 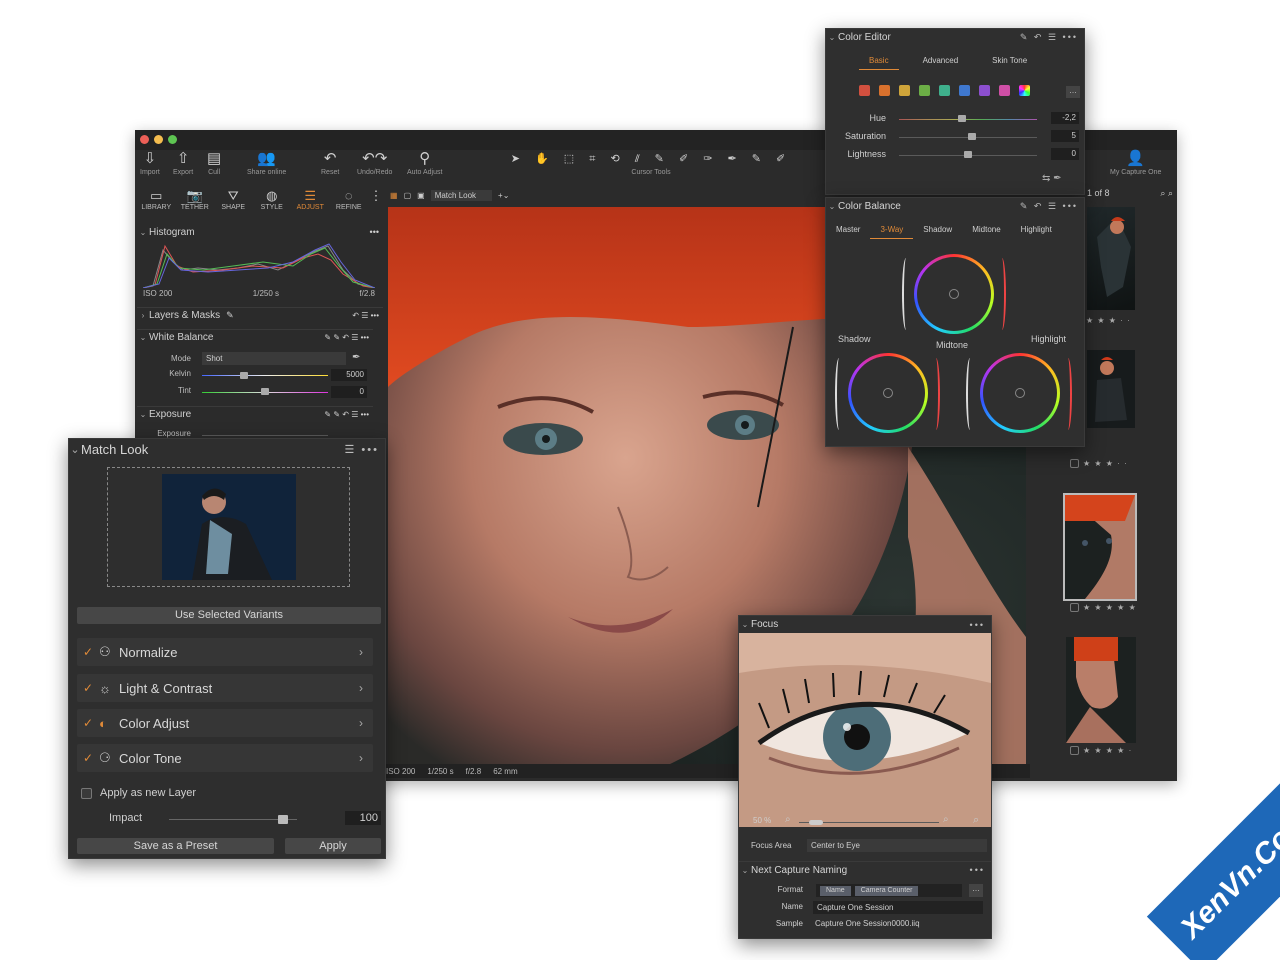 What do you see at coordinates (897, 845) in the screenshot?
I see `focus-area-select: Center to Eye` at bounding box center [897, 845].